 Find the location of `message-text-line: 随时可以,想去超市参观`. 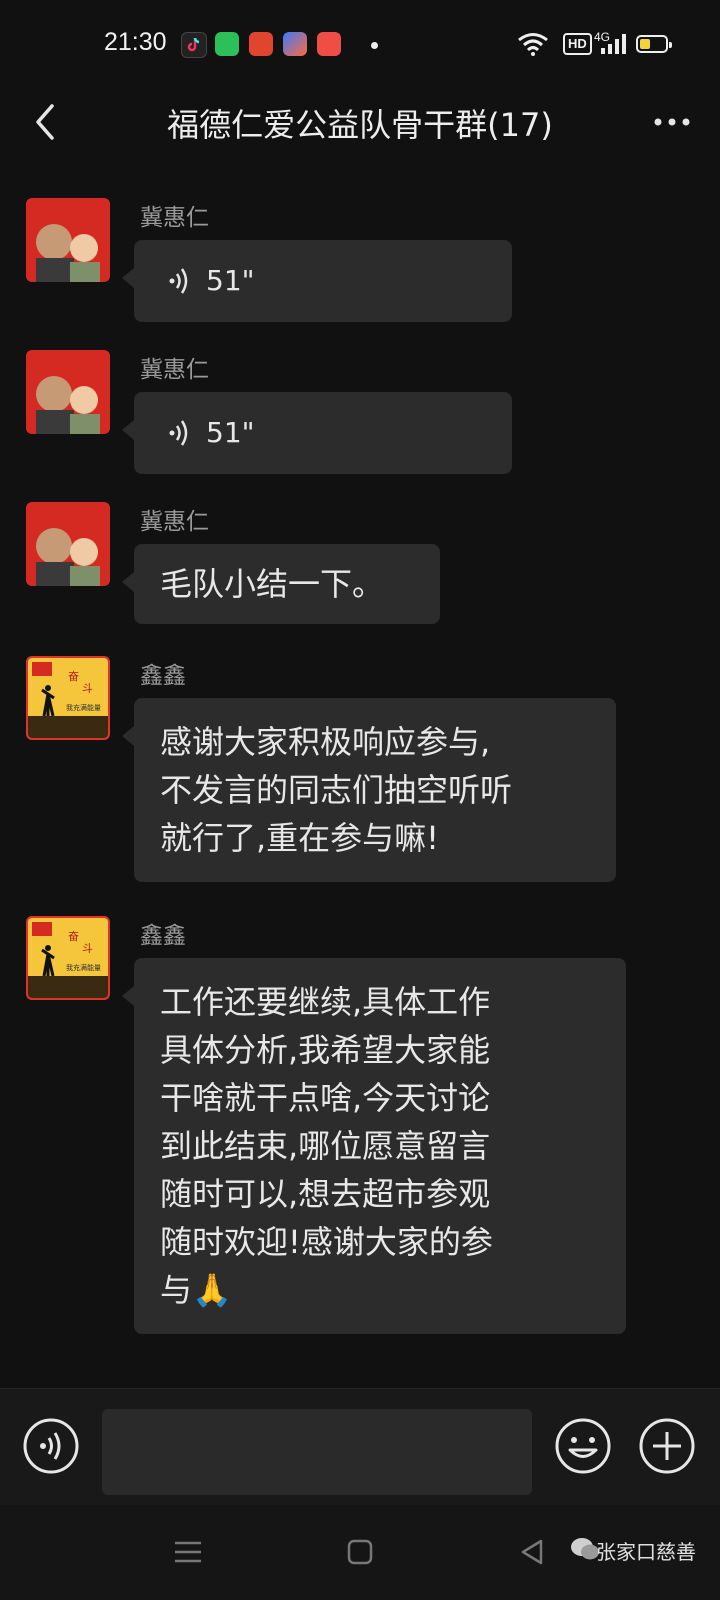

message-text-line: 随时可以,想去超市参观 is located at coordinates (325, 1194).